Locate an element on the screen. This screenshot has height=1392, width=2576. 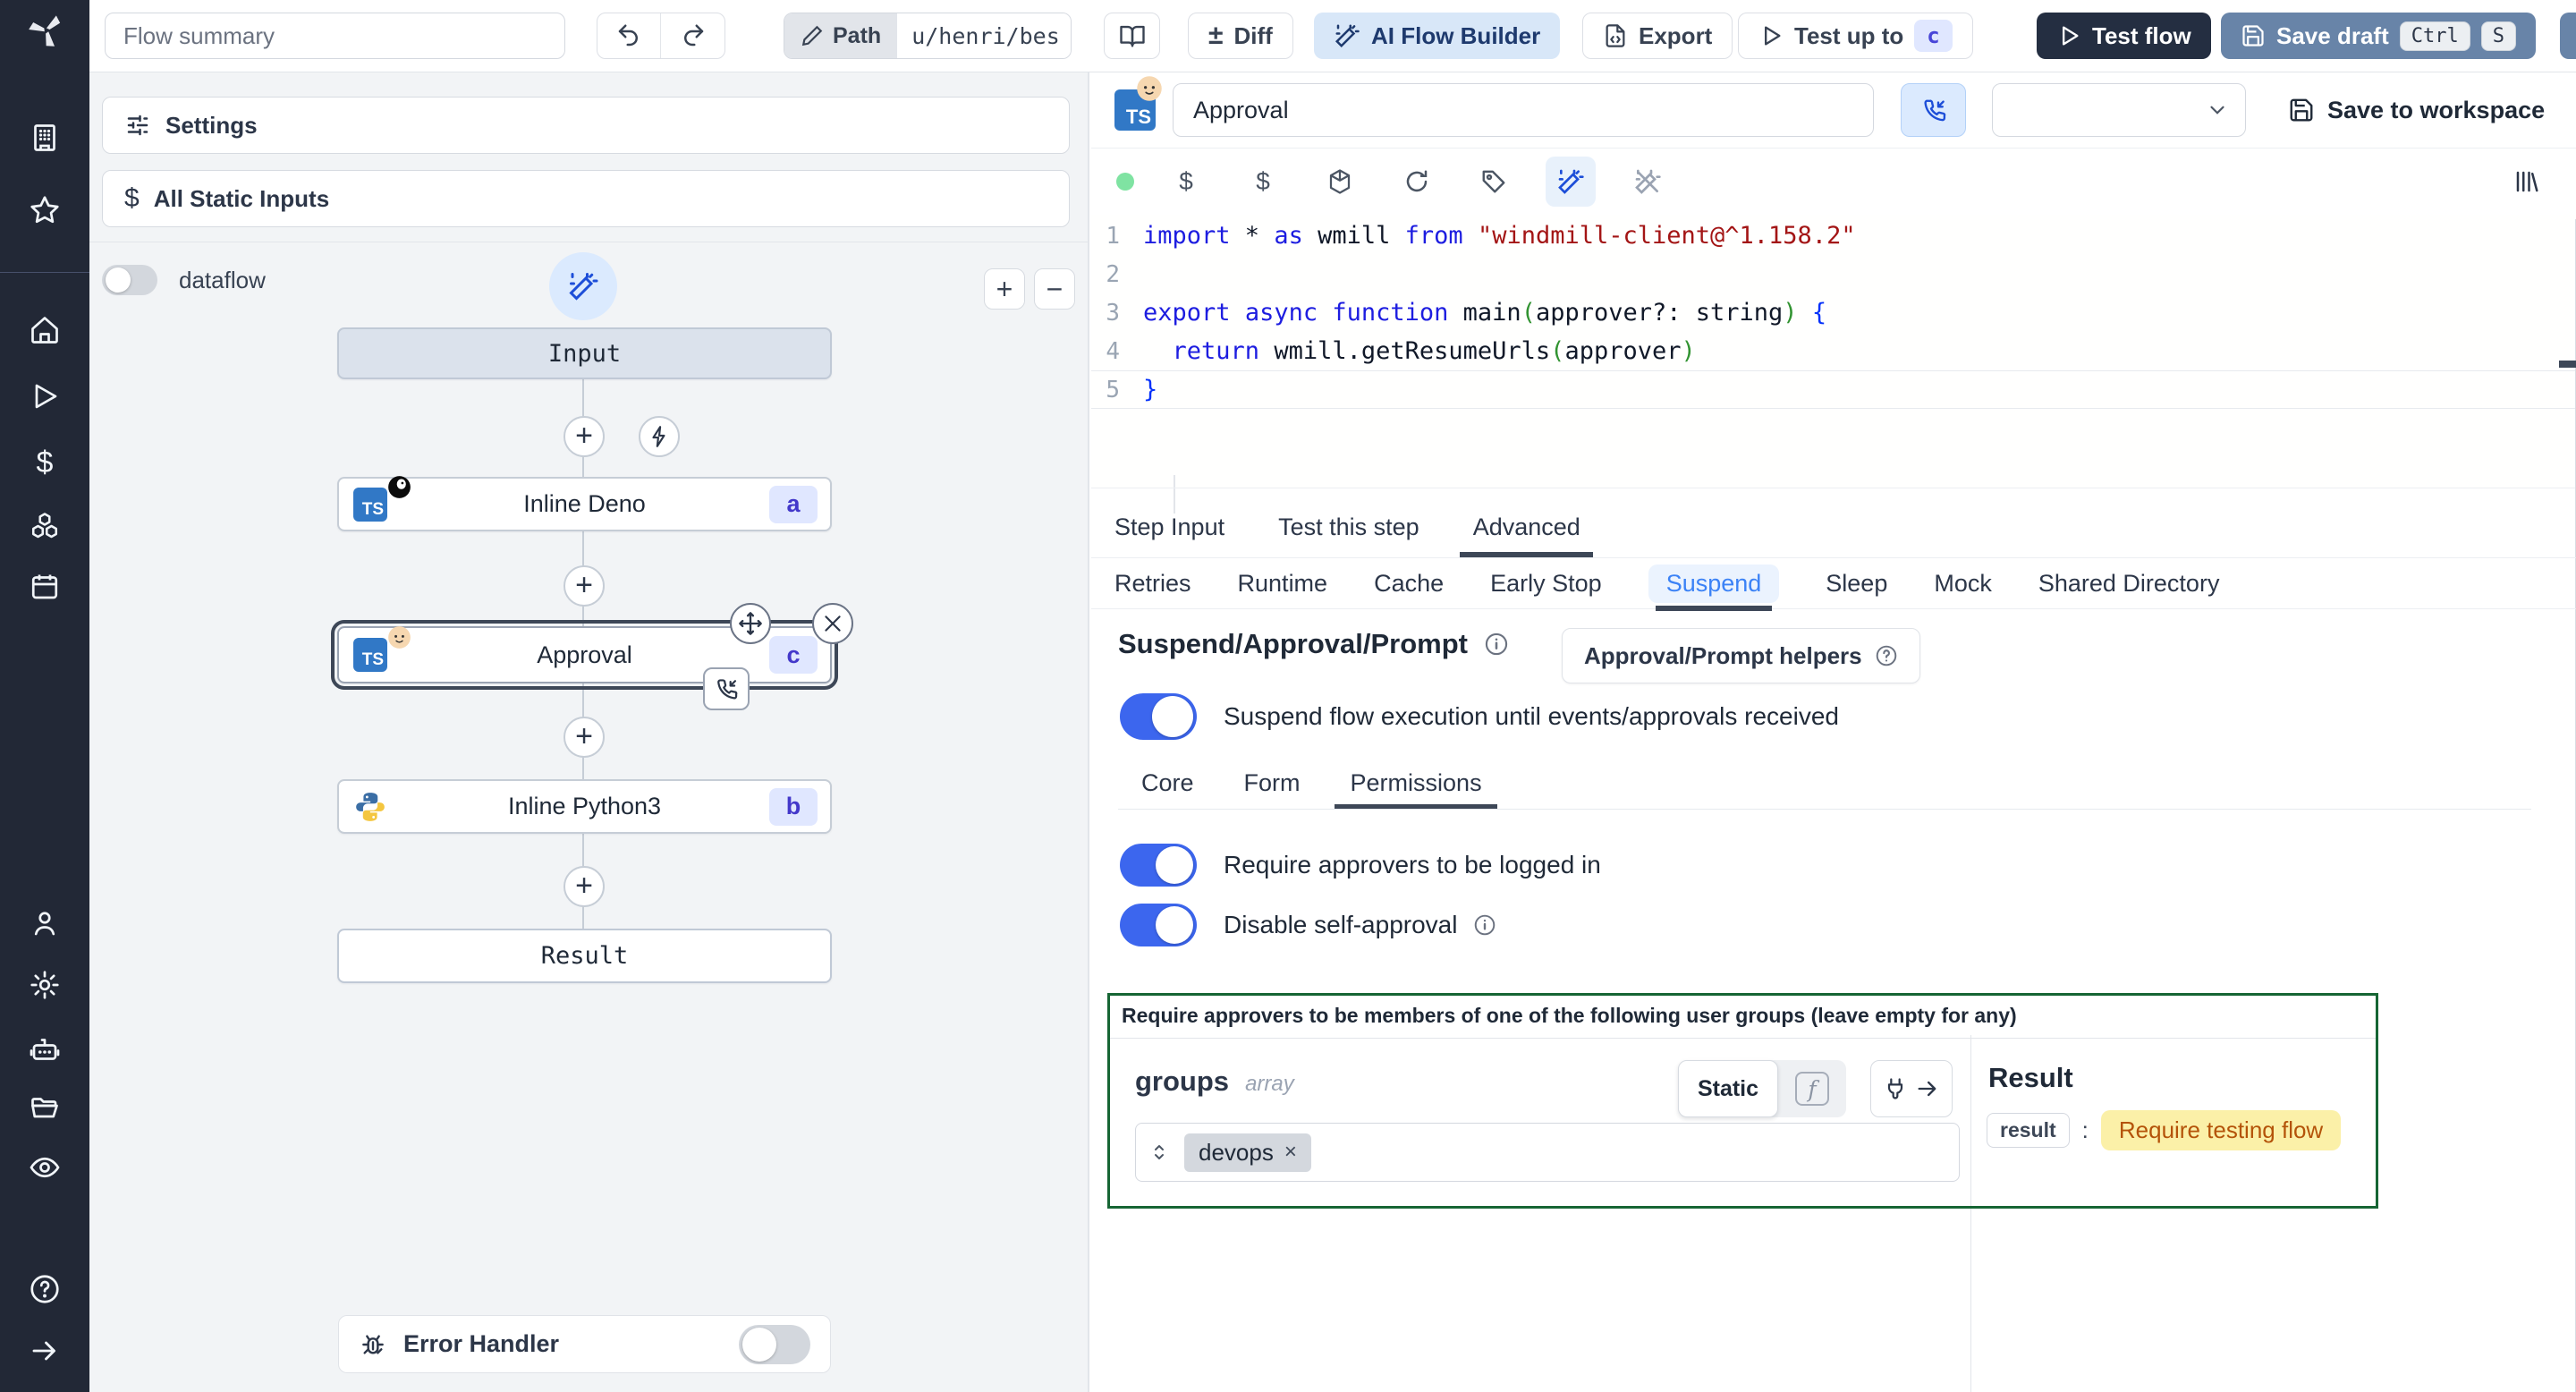
star-icon is located at coordinates (45, 210).